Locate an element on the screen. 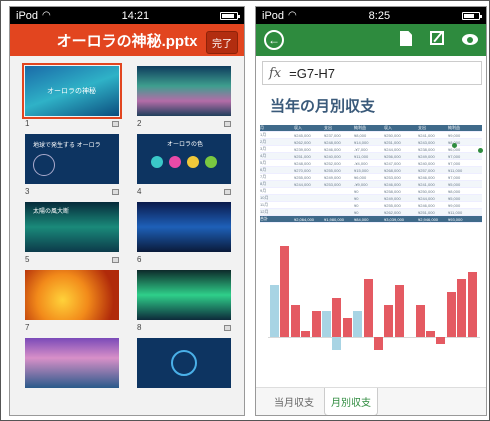 The width and height of the screenshot is (490, 421). table-cell: ¥14,000 is located at coordinates (369, 142).